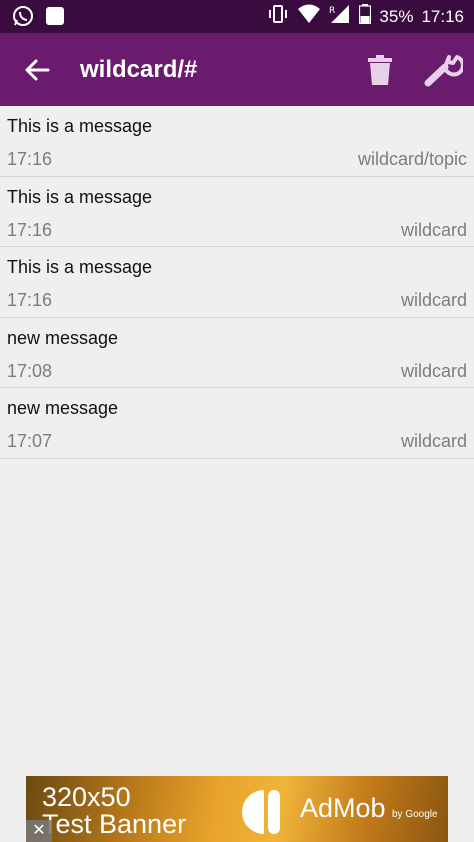  I want to click on wrench-icon, so click(443, 71).